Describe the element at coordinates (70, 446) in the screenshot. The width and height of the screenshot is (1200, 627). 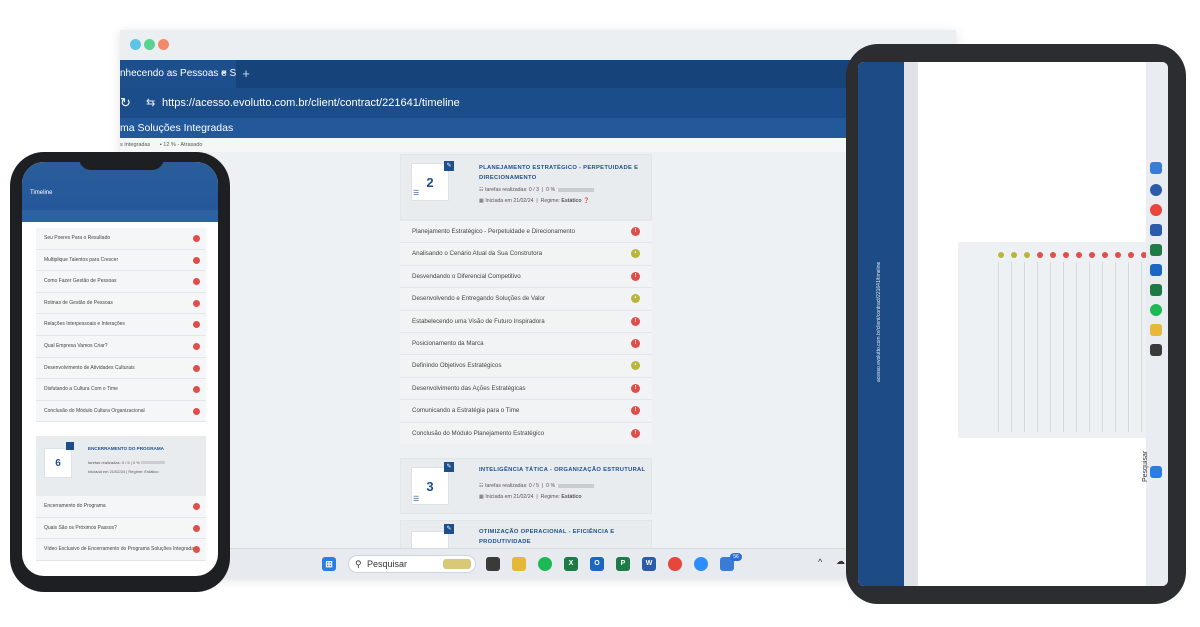
I see `edit-icon` at that location.